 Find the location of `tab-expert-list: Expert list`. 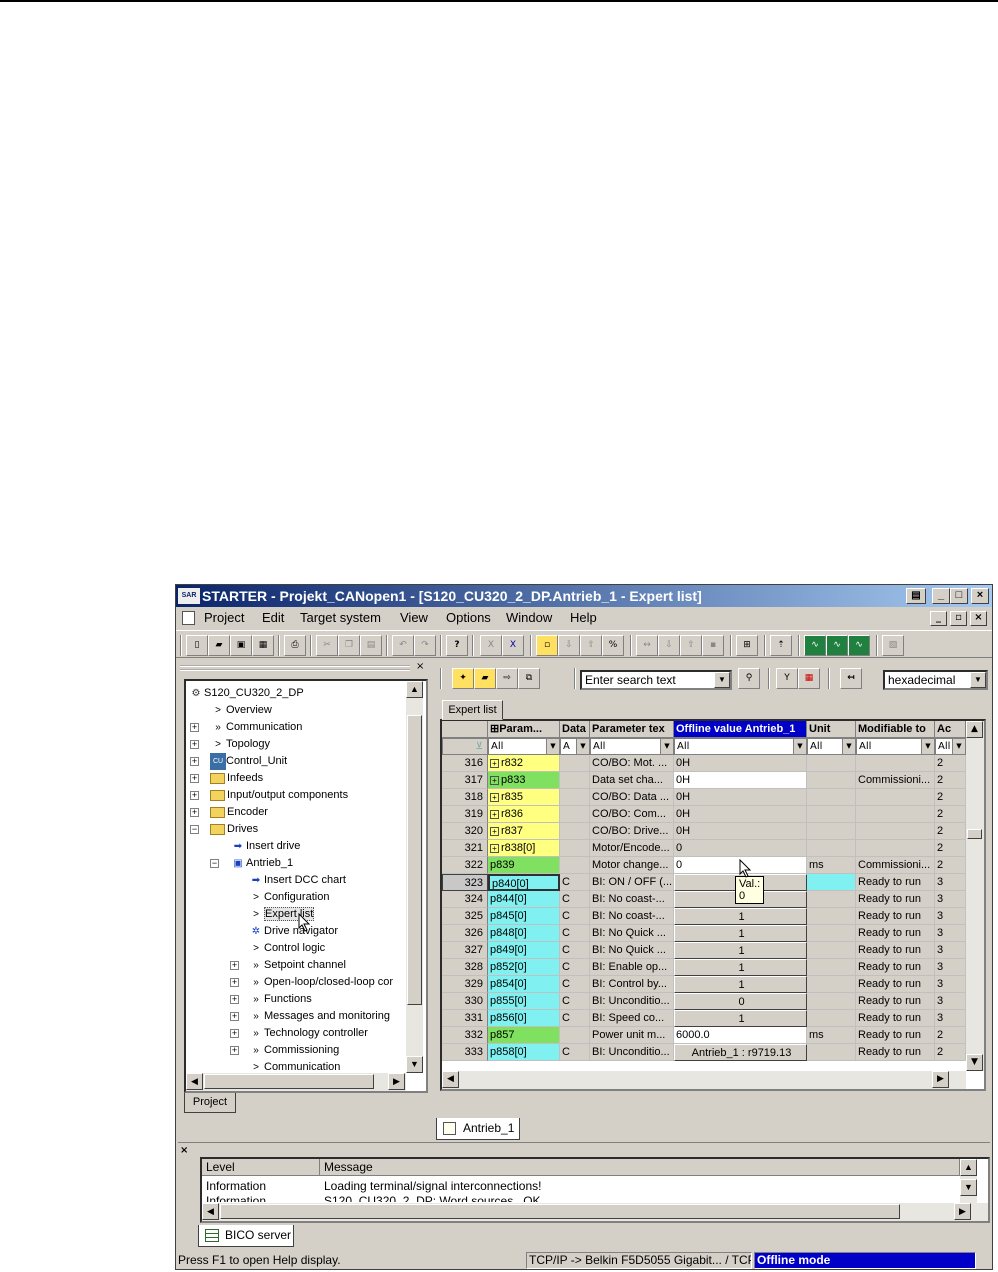

tab-expert-list: Expert list is located at coordinates (472, 710).